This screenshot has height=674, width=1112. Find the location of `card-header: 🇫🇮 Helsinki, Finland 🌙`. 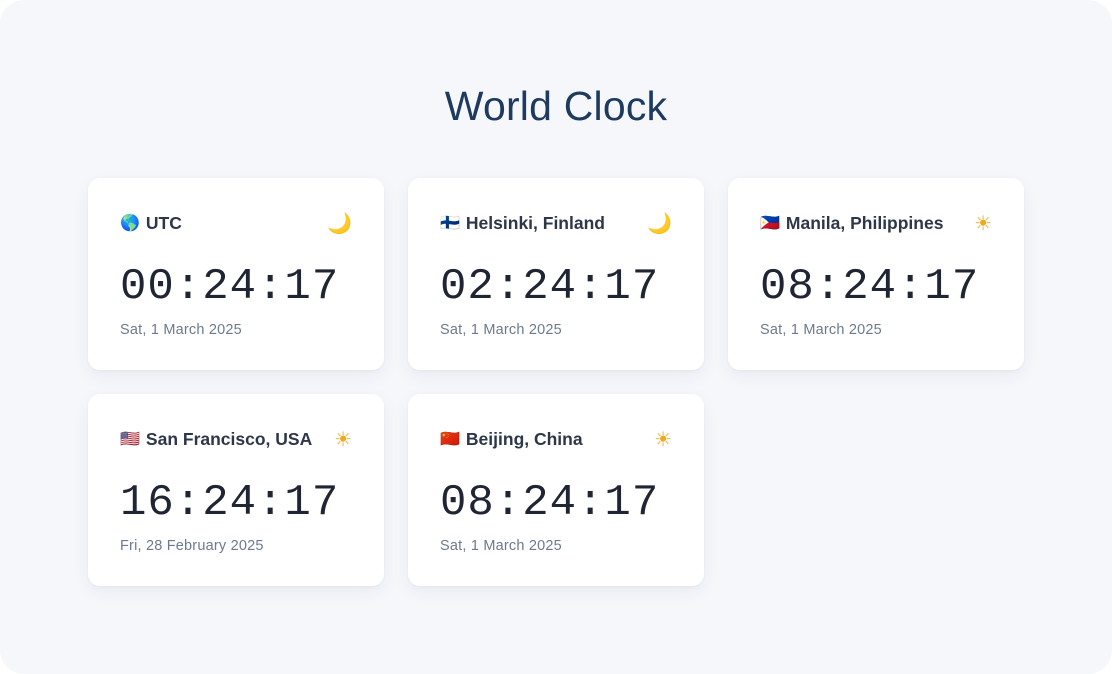

card-header: 🇫🇮 Helsinki, Finland 🌙 is located at coordinates (556, 223).